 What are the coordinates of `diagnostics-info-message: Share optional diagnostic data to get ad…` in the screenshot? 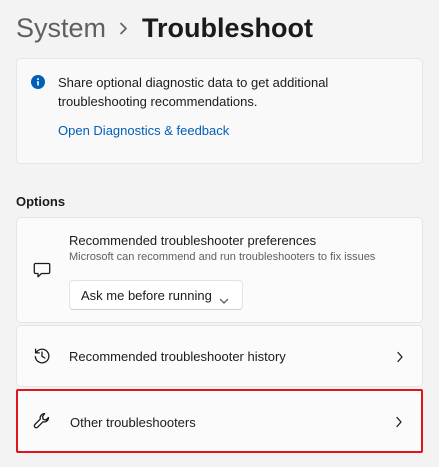 It's located at (193, 92).